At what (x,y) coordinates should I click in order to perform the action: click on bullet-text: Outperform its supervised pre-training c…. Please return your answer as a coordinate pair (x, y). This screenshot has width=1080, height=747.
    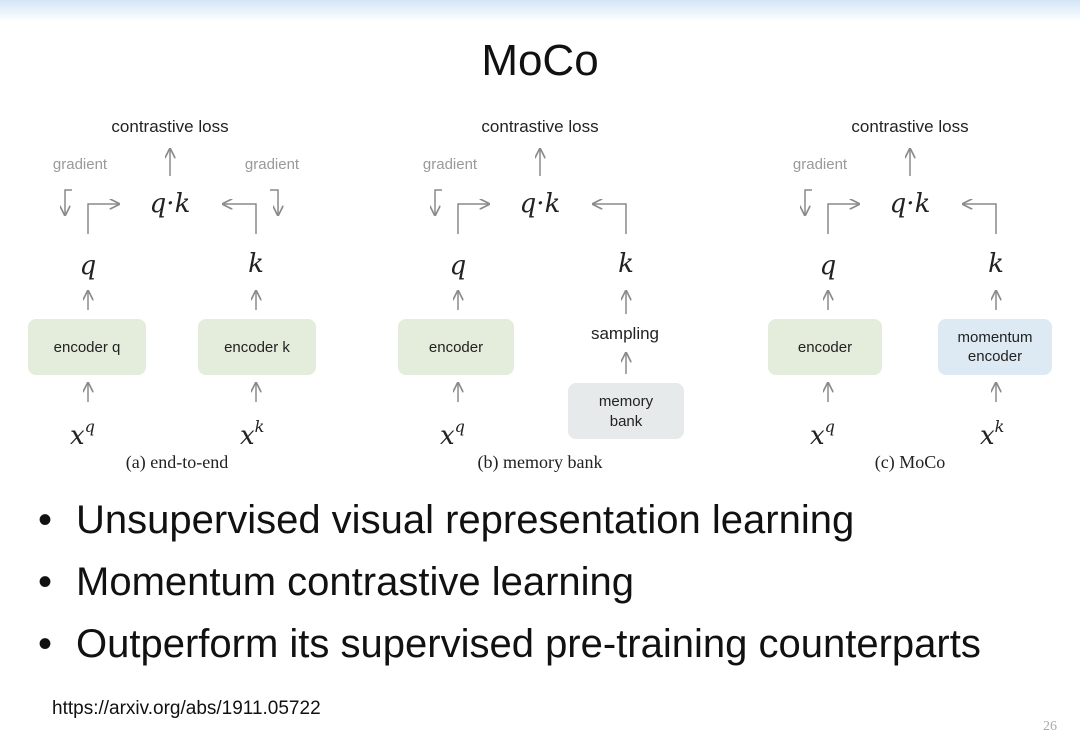
    Looking at the image, I should click on (528, 644).